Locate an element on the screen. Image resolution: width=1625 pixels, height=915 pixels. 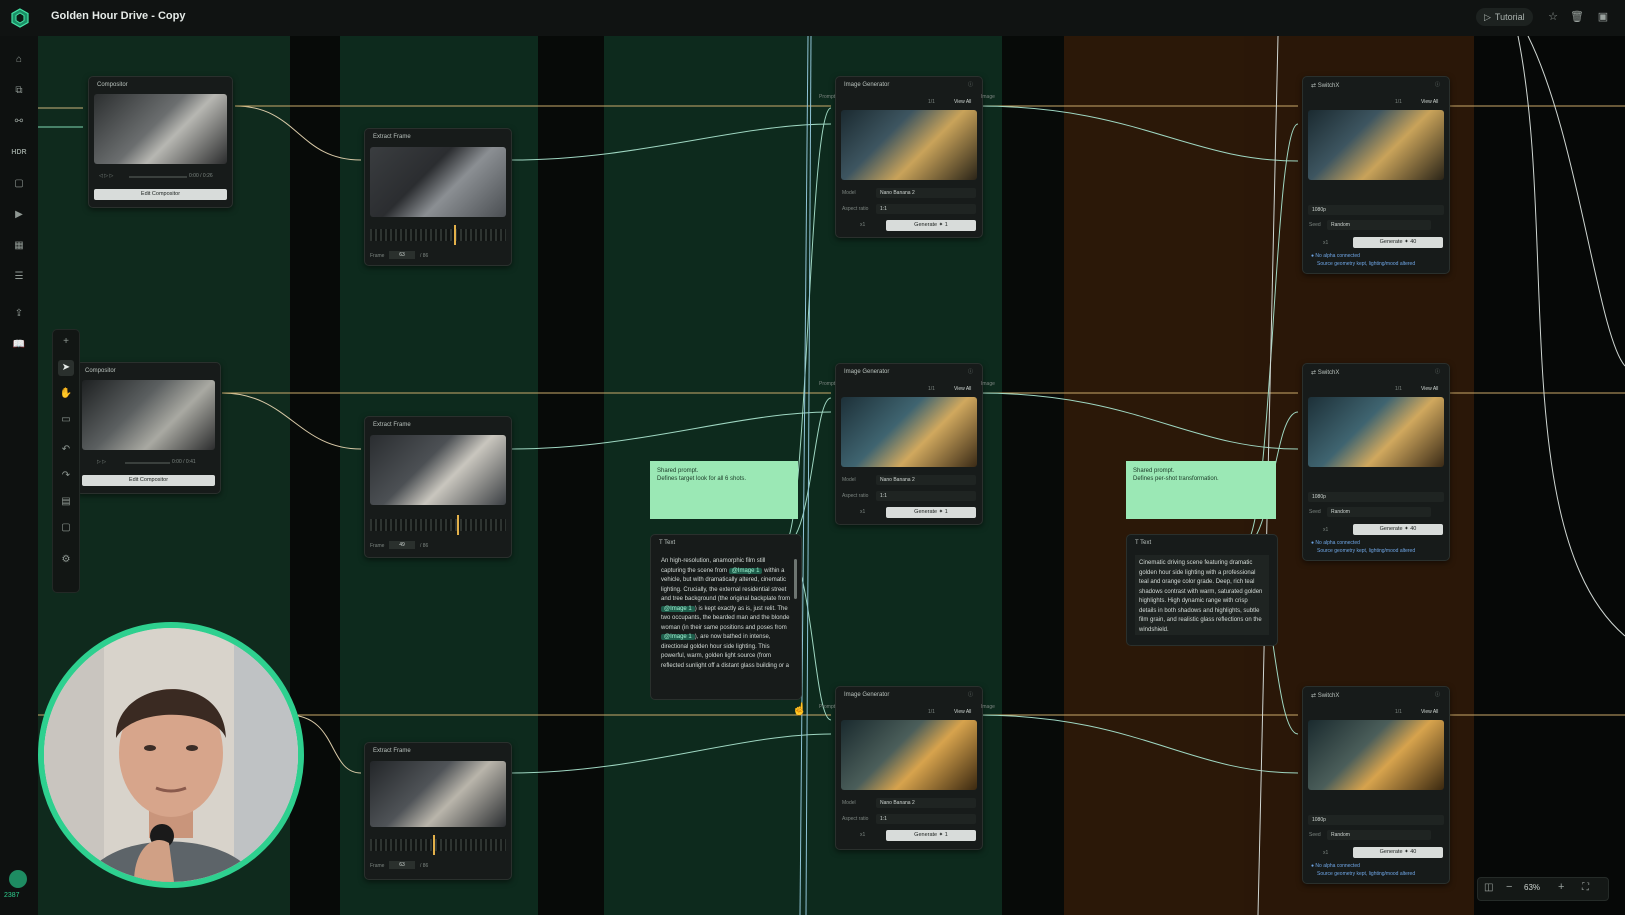
scrollbar is located at coordinates (795, 579).